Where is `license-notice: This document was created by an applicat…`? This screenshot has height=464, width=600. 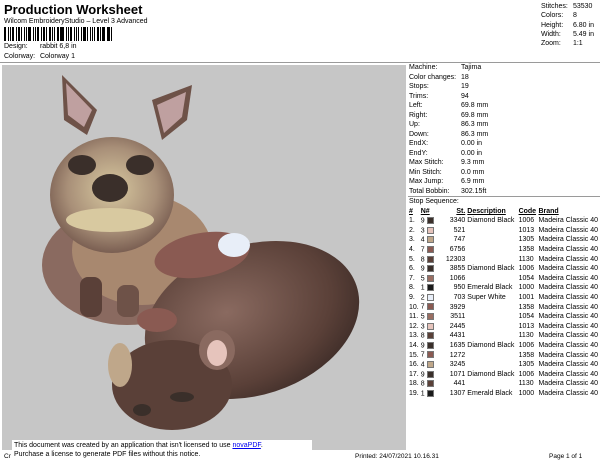
license-notice: This document was created by an applicat… is located at coordinates (162, 450).